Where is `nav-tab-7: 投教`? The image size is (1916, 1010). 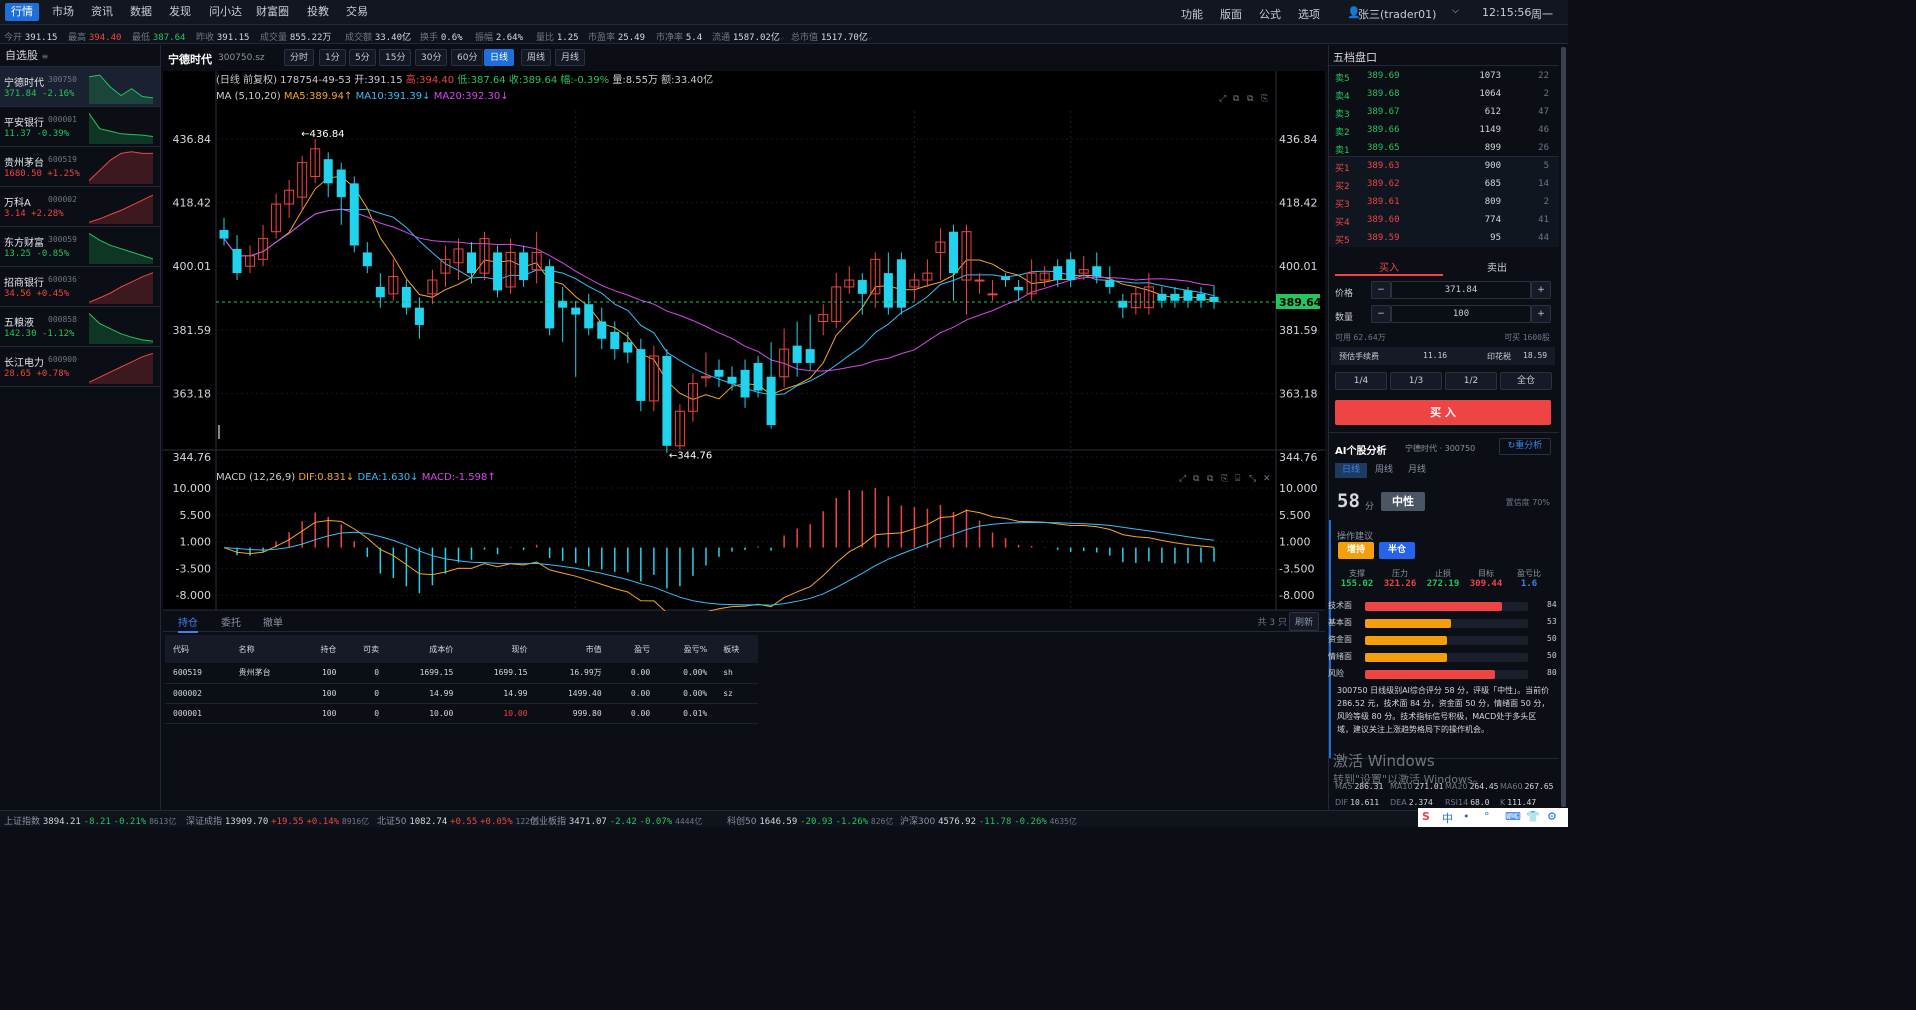 nav-tab-7: 投教 is located at coordinates (318, 12).